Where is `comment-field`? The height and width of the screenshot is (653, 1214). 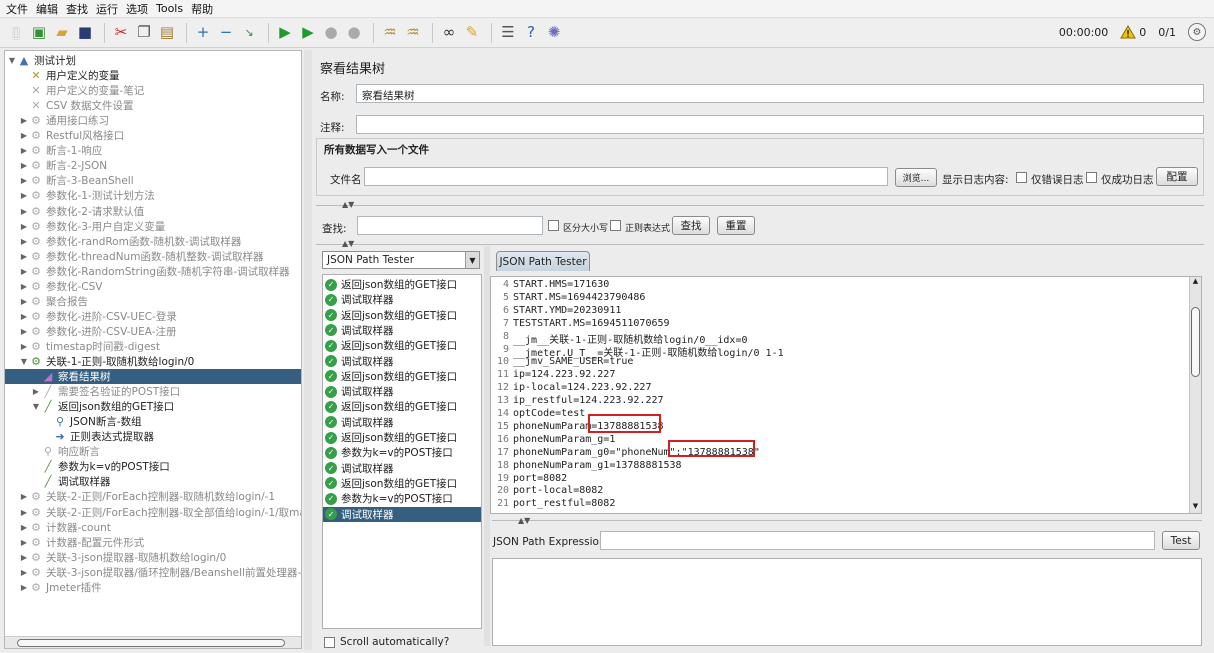
comment-field is located at coordinates (780, 124).